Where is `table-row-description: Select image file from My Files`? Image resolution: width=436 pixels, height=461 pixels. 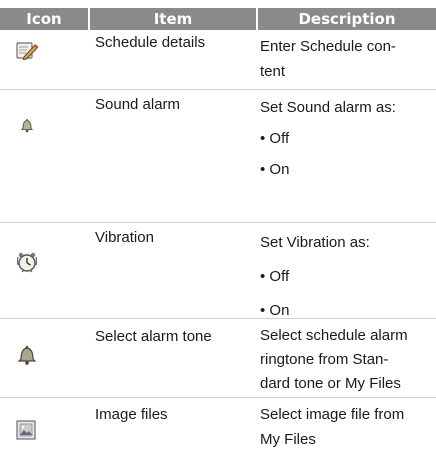
table-row-description: Select image file from My Files is located at coordinates (348, 427).